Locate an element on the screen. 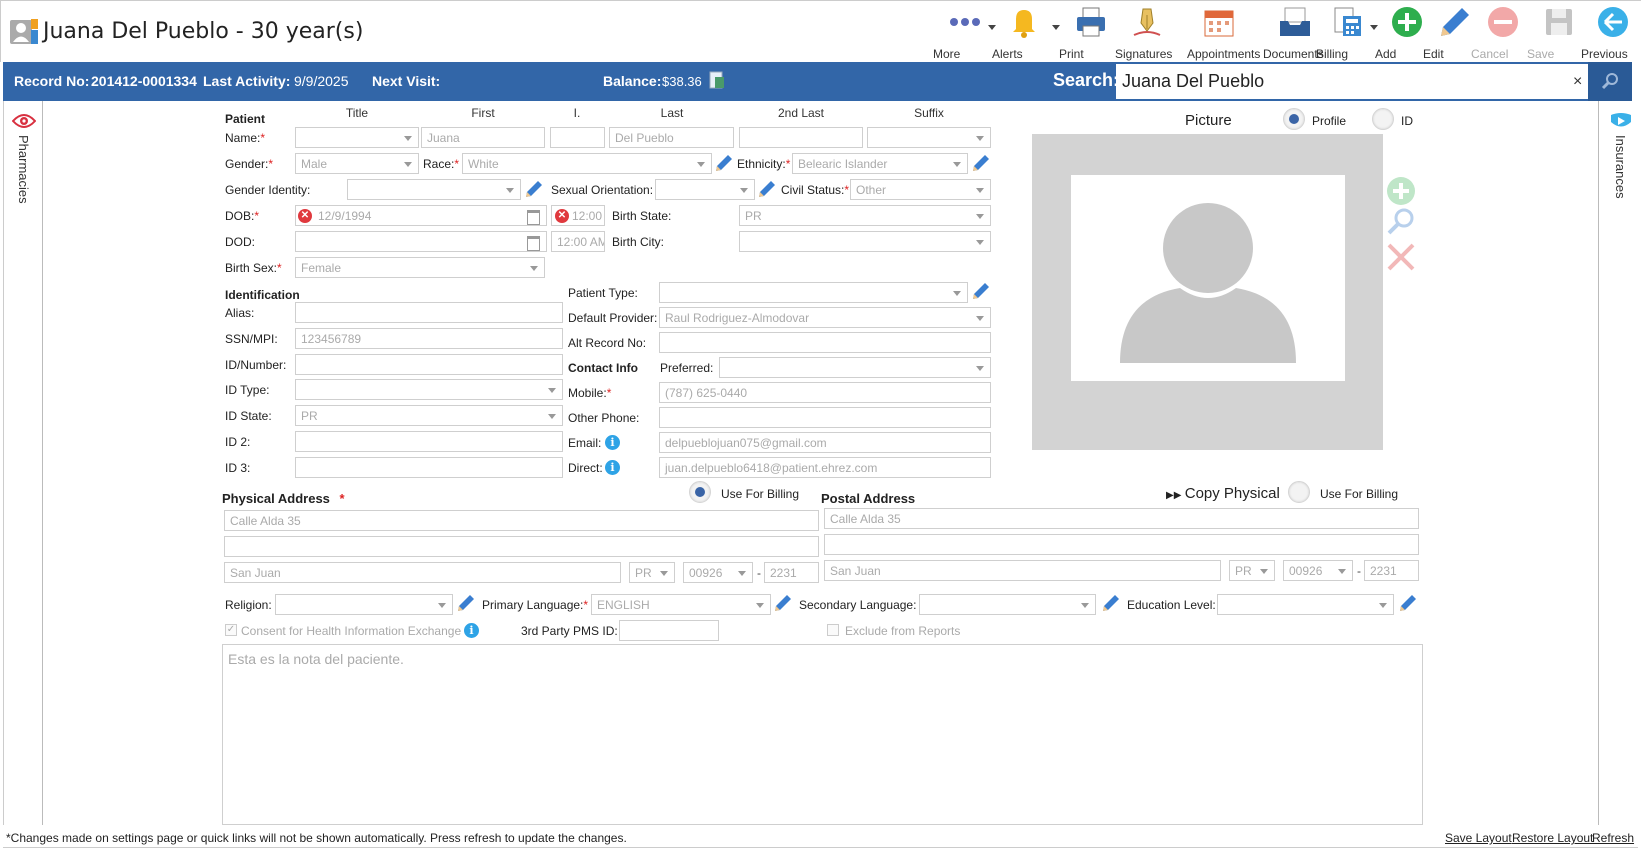 The width and height of the screenshot is (1641, 852). consent-info-icon: i is located at coordinates (471, 630).